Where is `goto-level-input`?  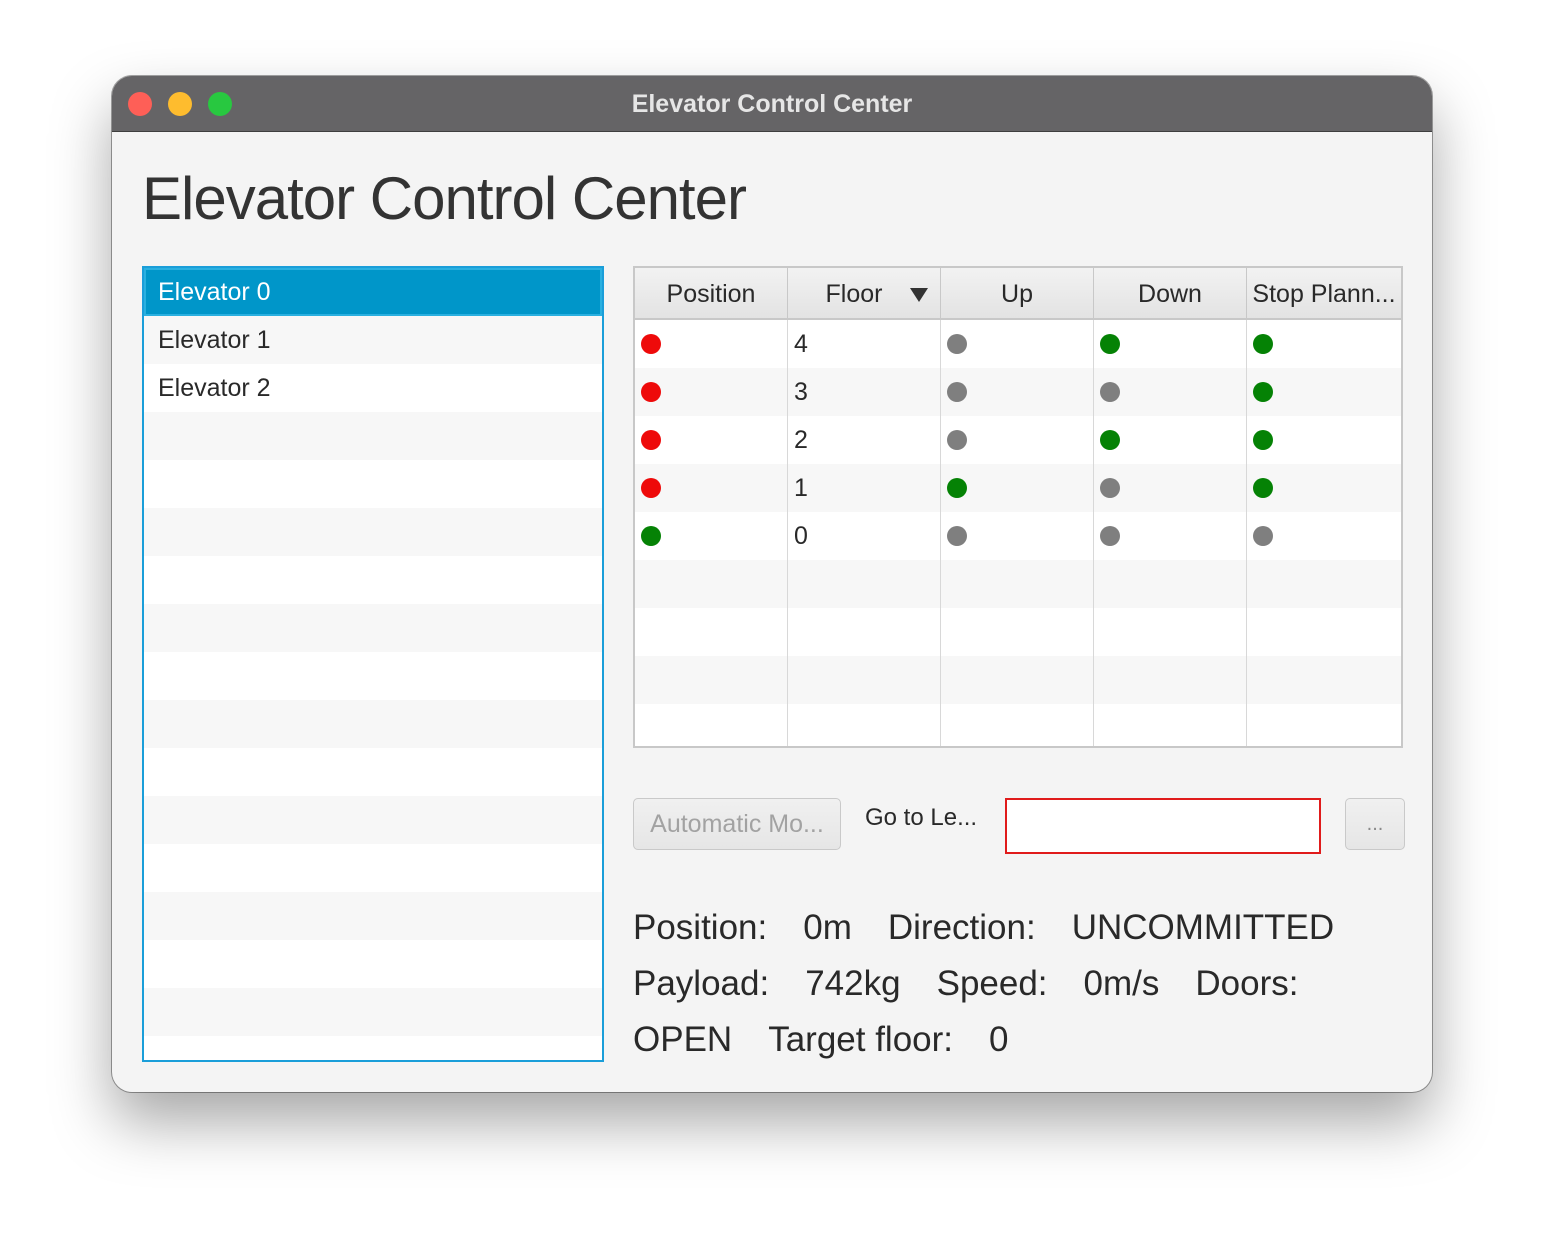 goto-level-input is located at coordinates (1163, 826).